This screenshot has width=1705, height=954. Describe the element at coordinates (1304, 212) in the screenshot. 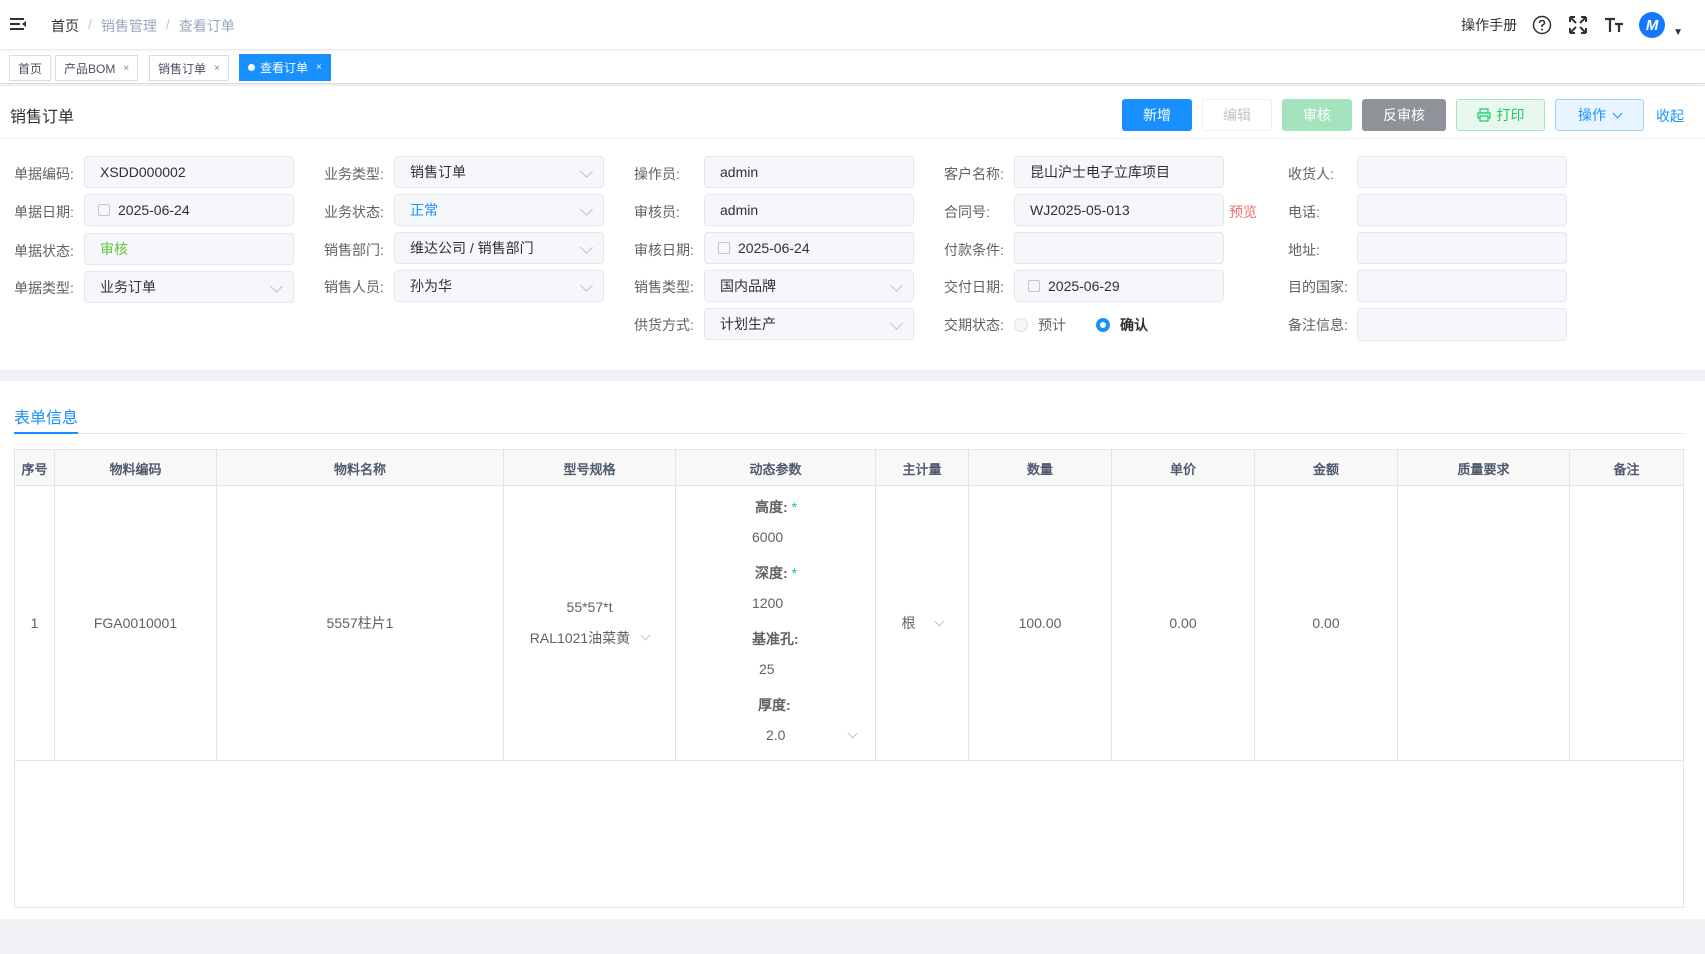

I see `phone-label: 电话:` at that location.